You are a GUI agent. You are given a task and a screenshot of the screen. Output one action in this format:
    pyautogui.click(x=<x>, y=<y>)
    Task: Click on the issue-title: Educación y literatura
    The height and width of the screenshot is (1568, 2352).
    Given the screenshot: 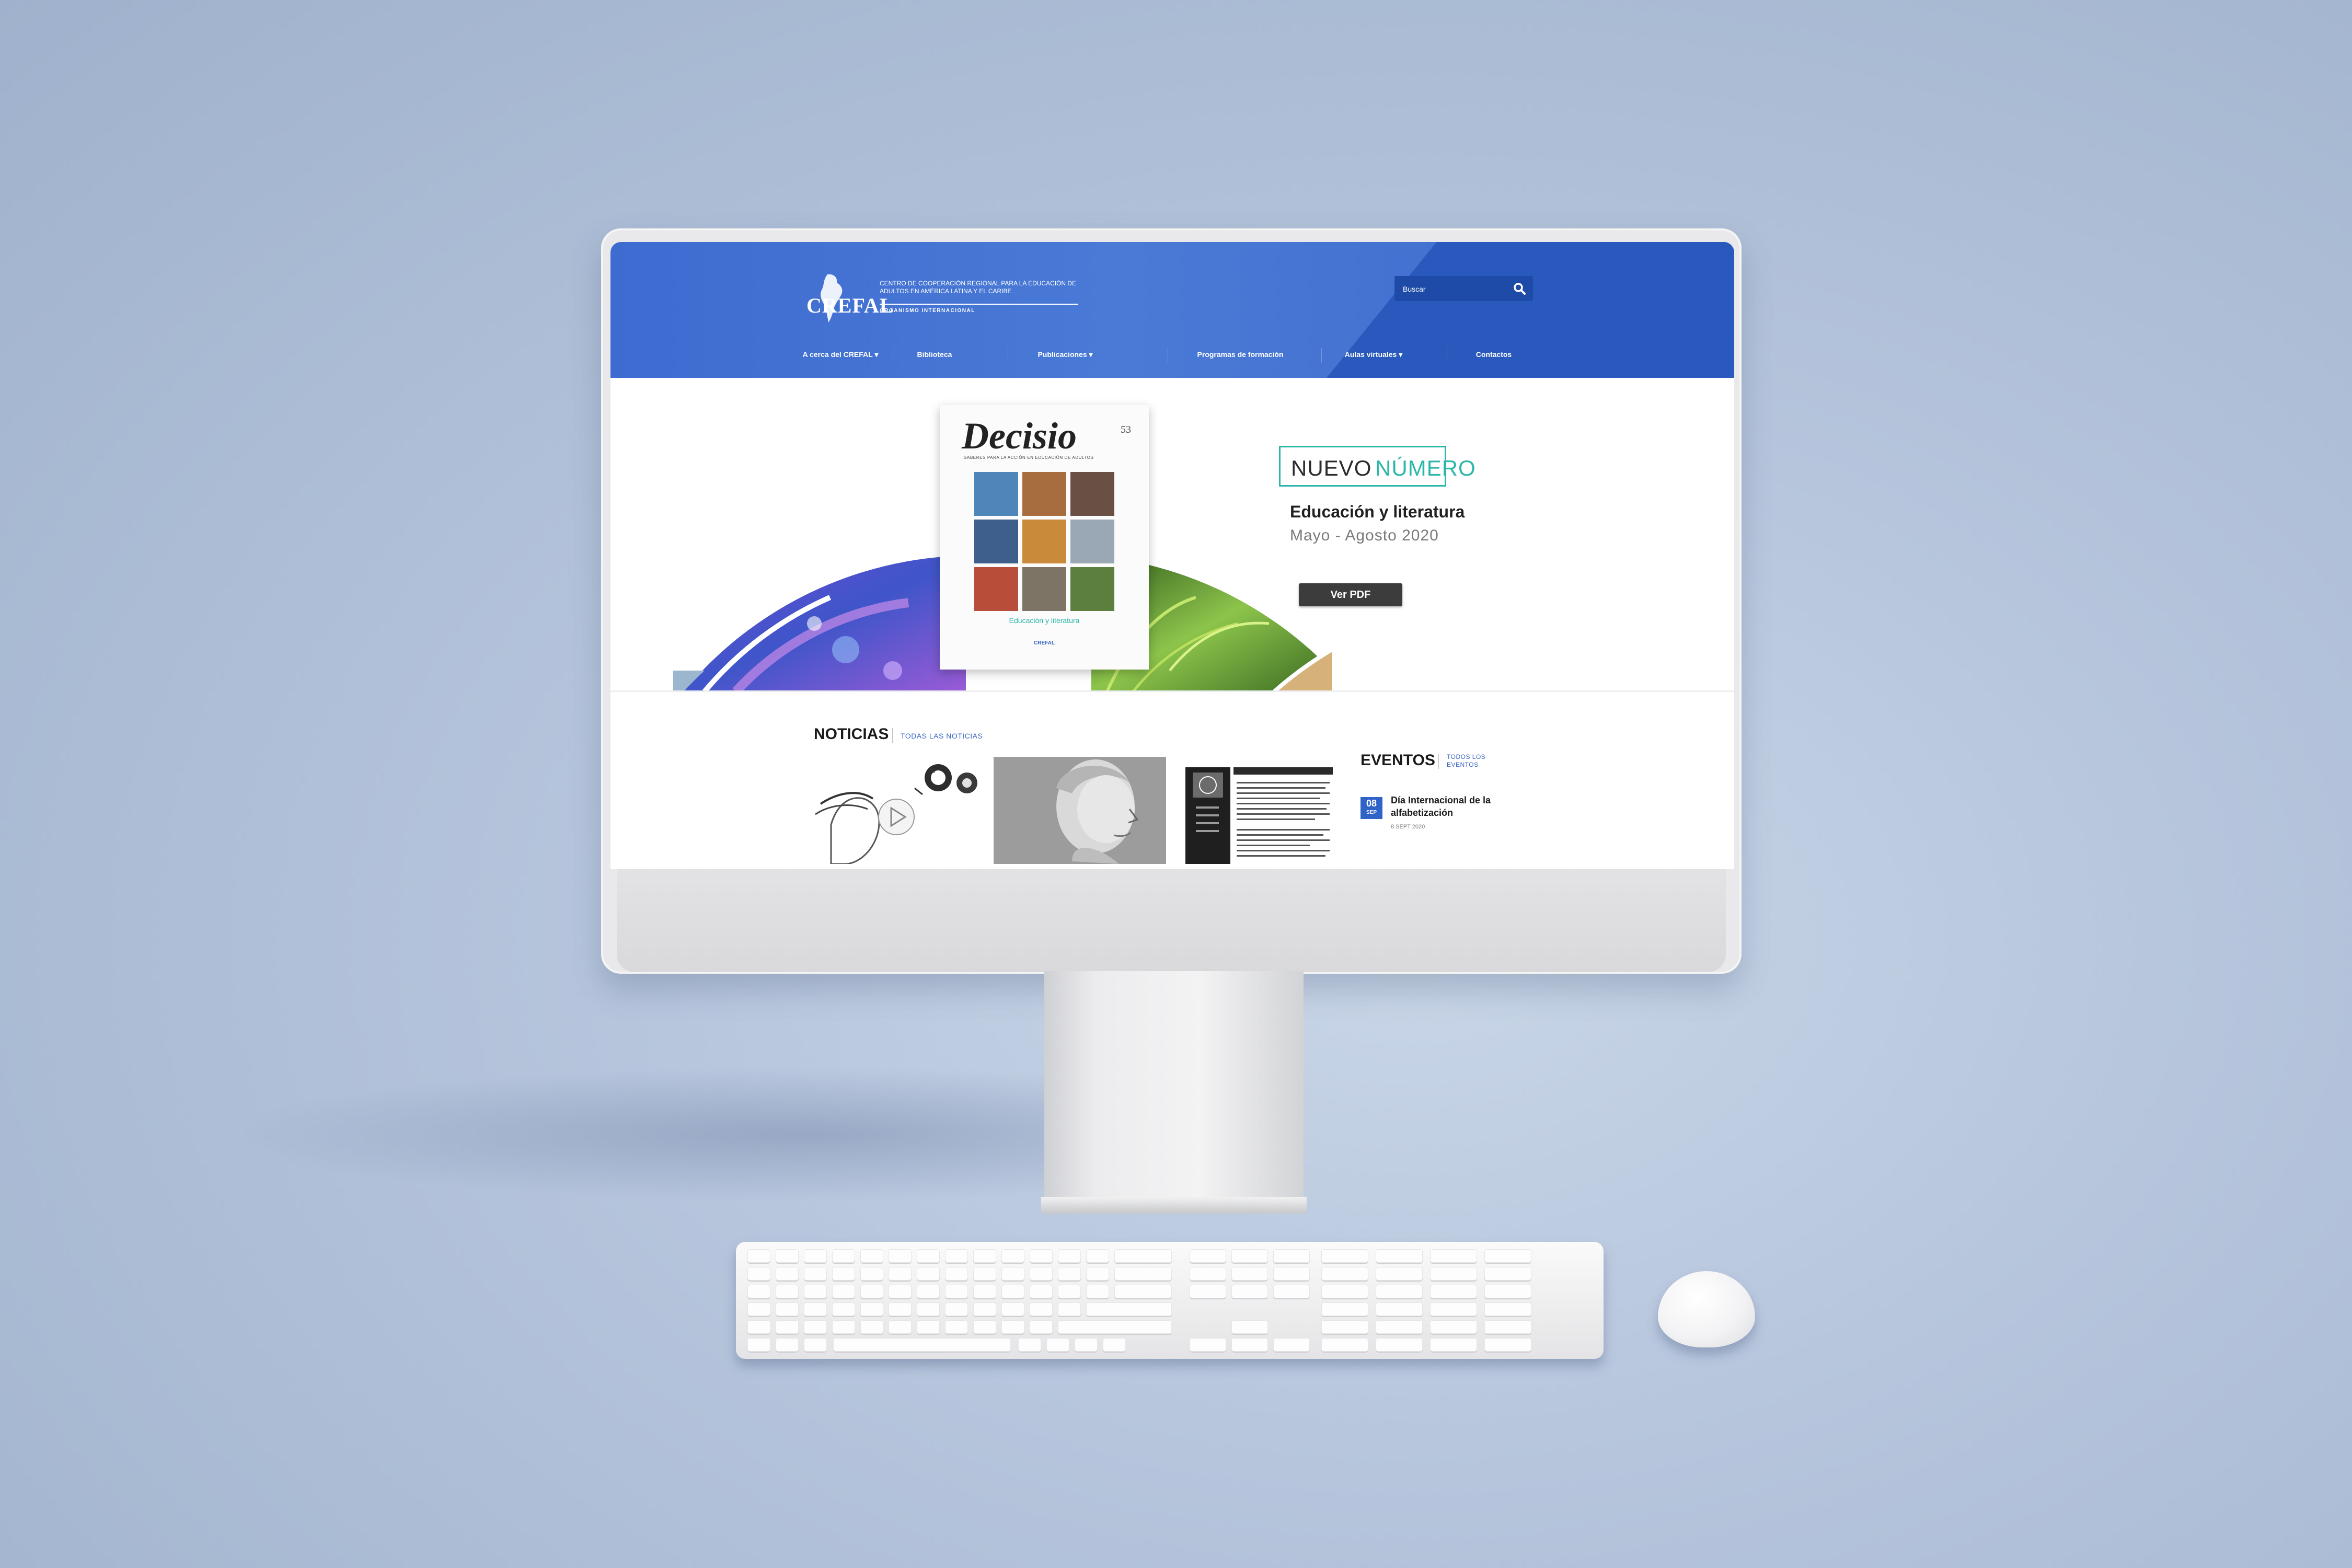 What is the action you would take?
    pyautogui.click(x=1377, y=511)
    